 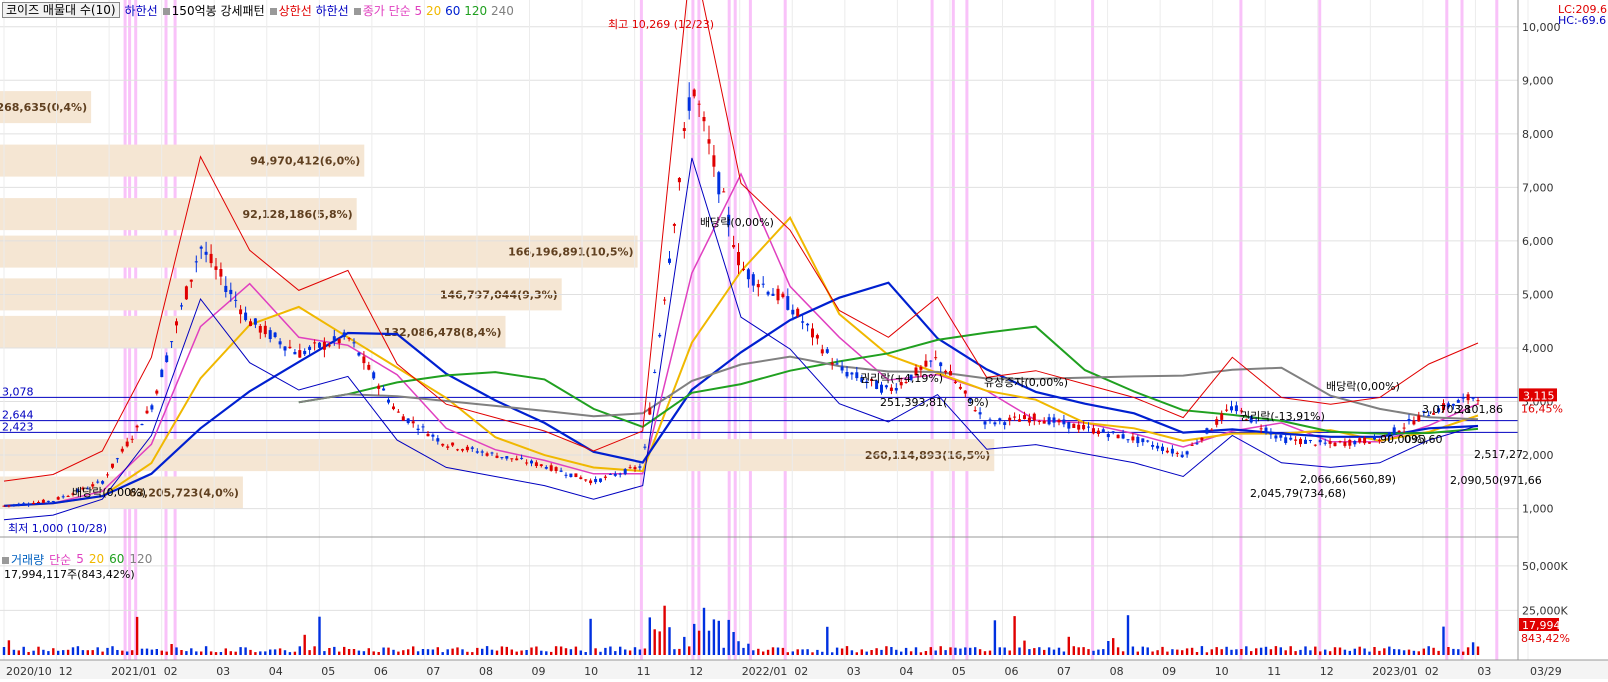 I want to click on x-tick-label: 02, so click(x=171, y=671).